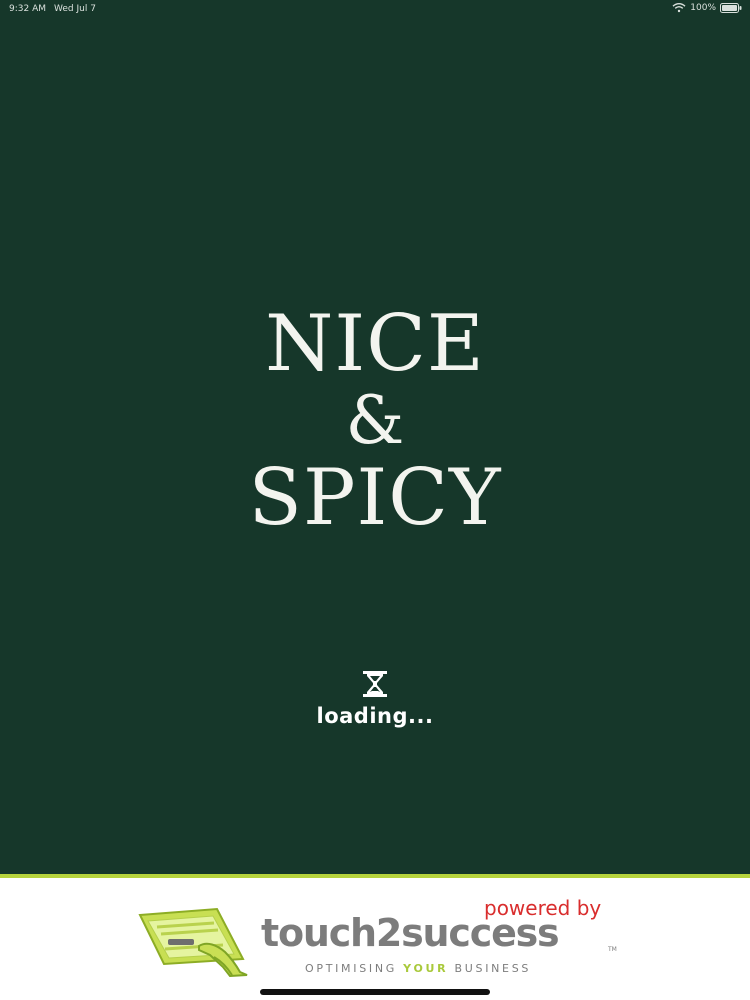 The width and height of the screenshot is (750, 1000). I want to click on brand-name: touch2success, so click(410, 933).